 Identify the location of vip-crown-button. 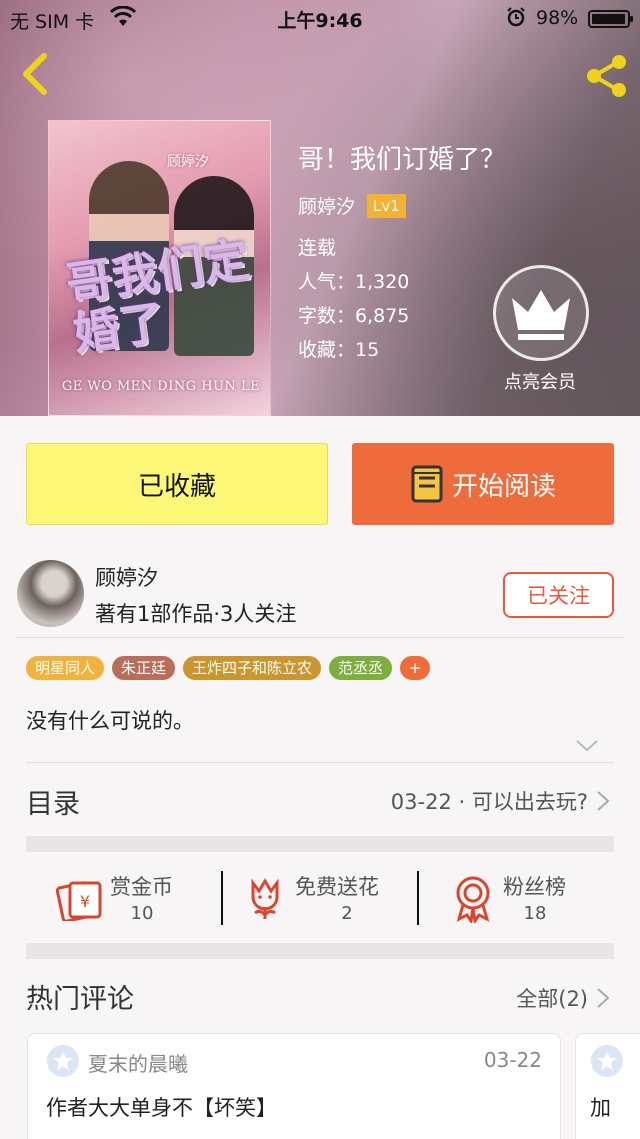
(541, 313).